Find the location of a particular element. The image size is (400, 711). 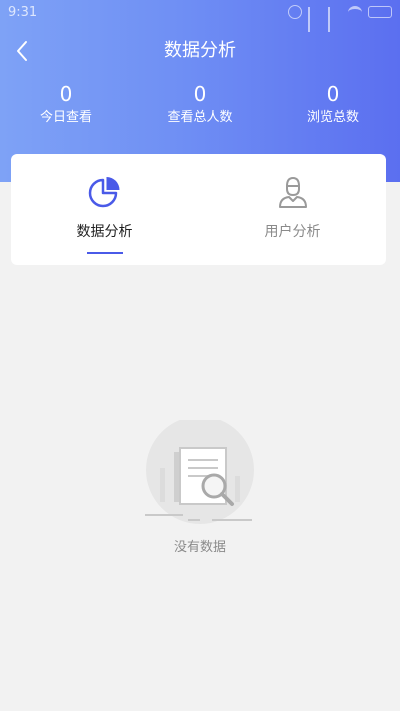

tab-label: 用户分析 is located at coordinates (292, 232).